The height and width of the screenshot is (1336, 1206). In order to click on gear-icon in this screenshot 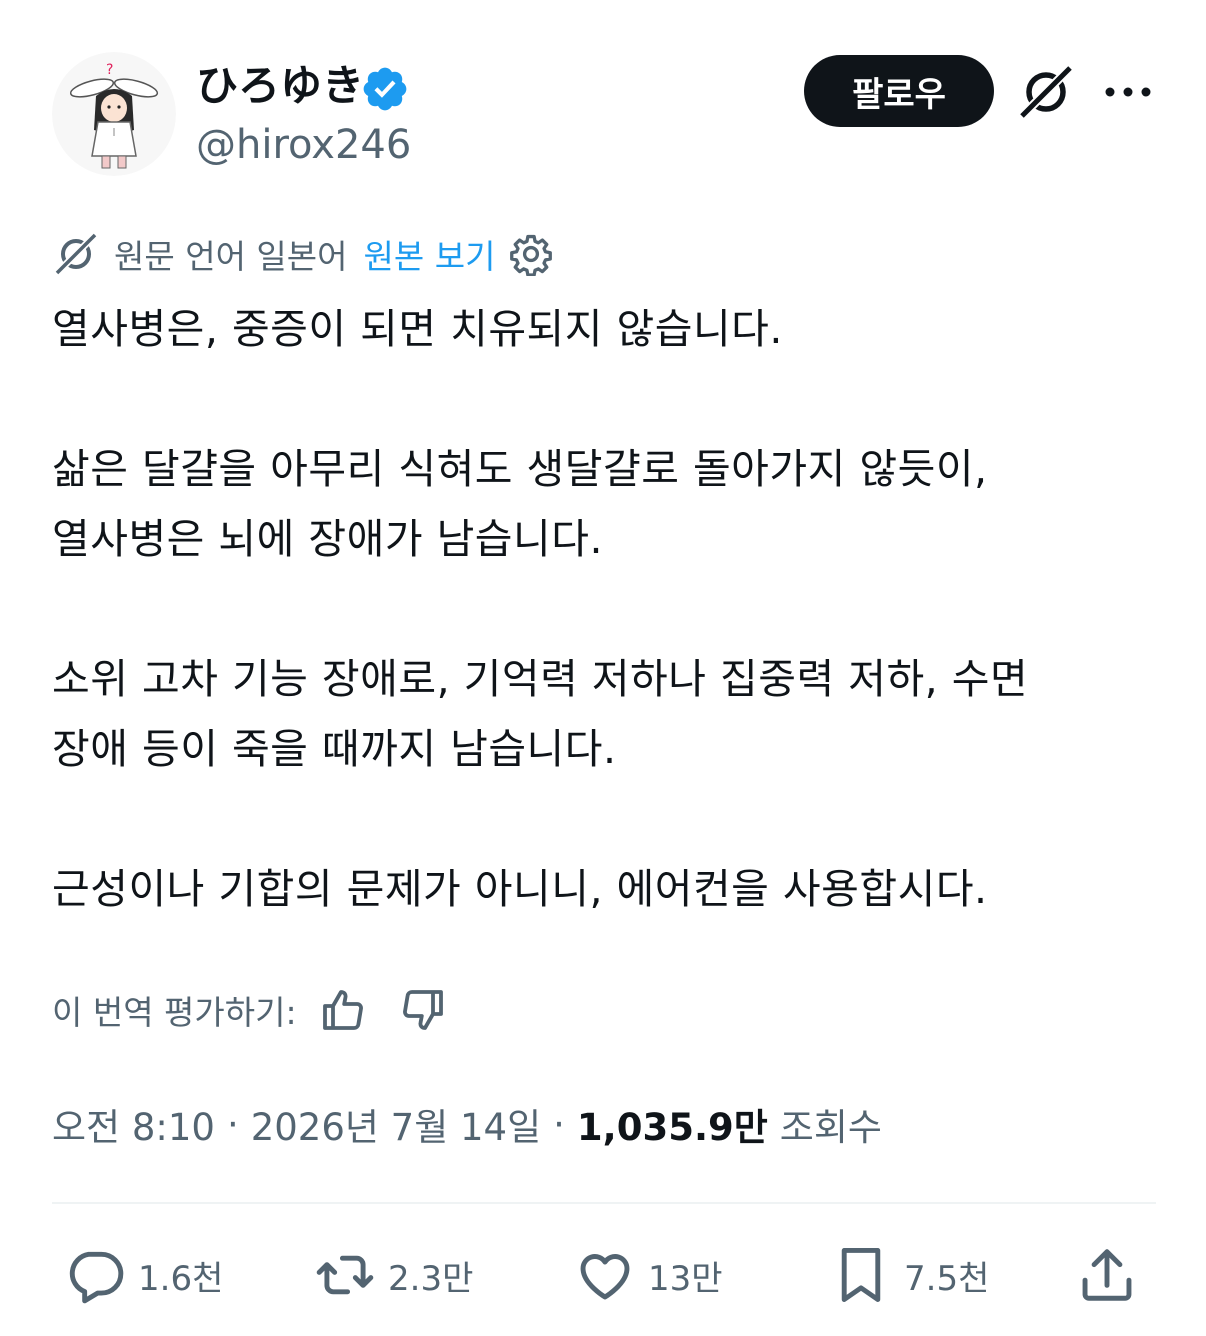, I will do `click(531, 254)`.